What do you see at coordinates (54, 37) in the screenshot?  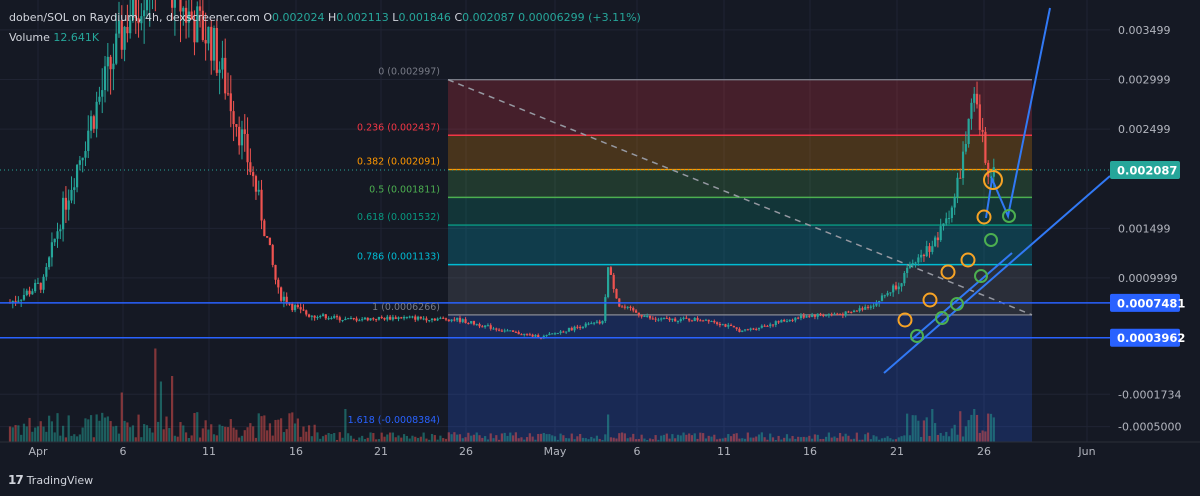 I see `volume-legend: Volume 12.641K` at bounding box center [54, 37].